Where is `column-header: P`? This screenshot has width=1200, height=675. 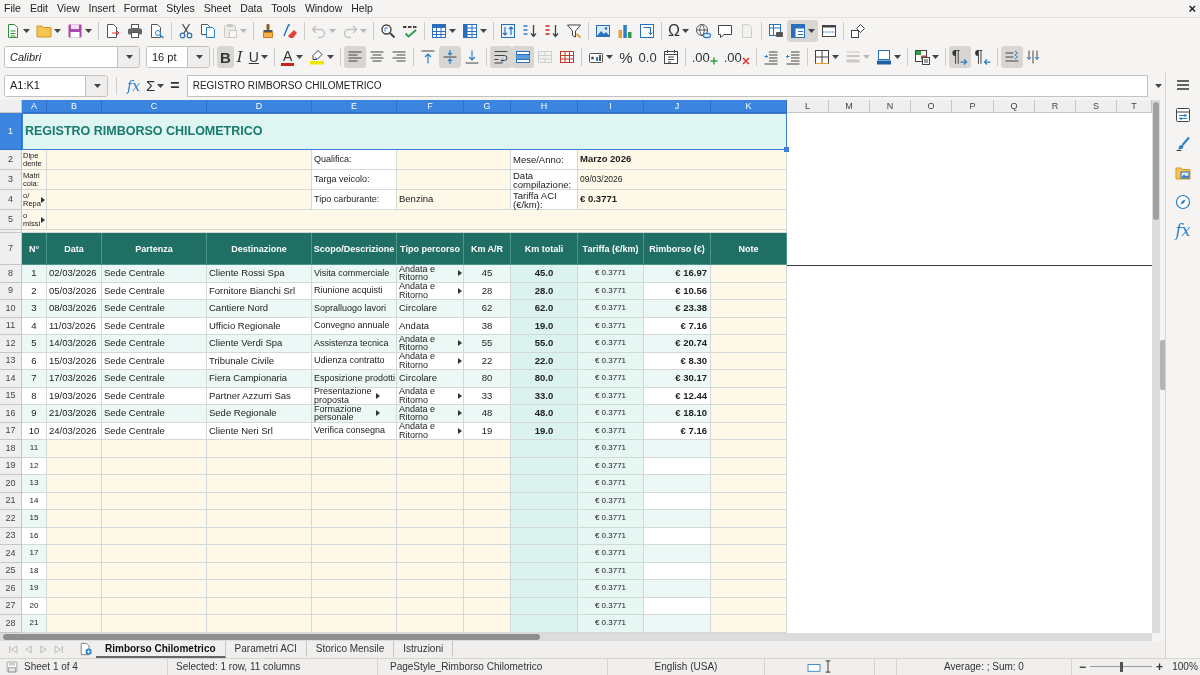
column-header: P is located at coordinates (973, 106).